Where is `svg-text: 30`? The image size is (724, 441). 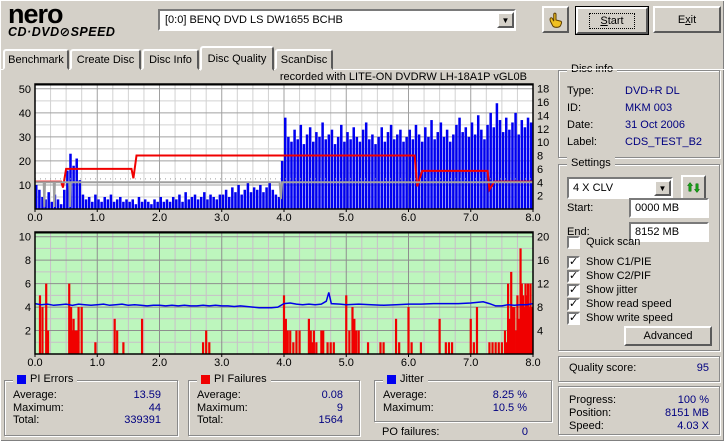
svg-text: 30 is located at coordinates (25, 138).